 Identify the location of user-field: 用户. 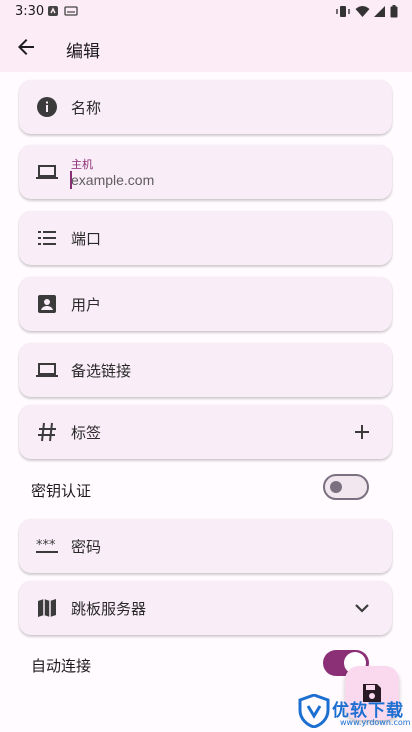
(205, 304).